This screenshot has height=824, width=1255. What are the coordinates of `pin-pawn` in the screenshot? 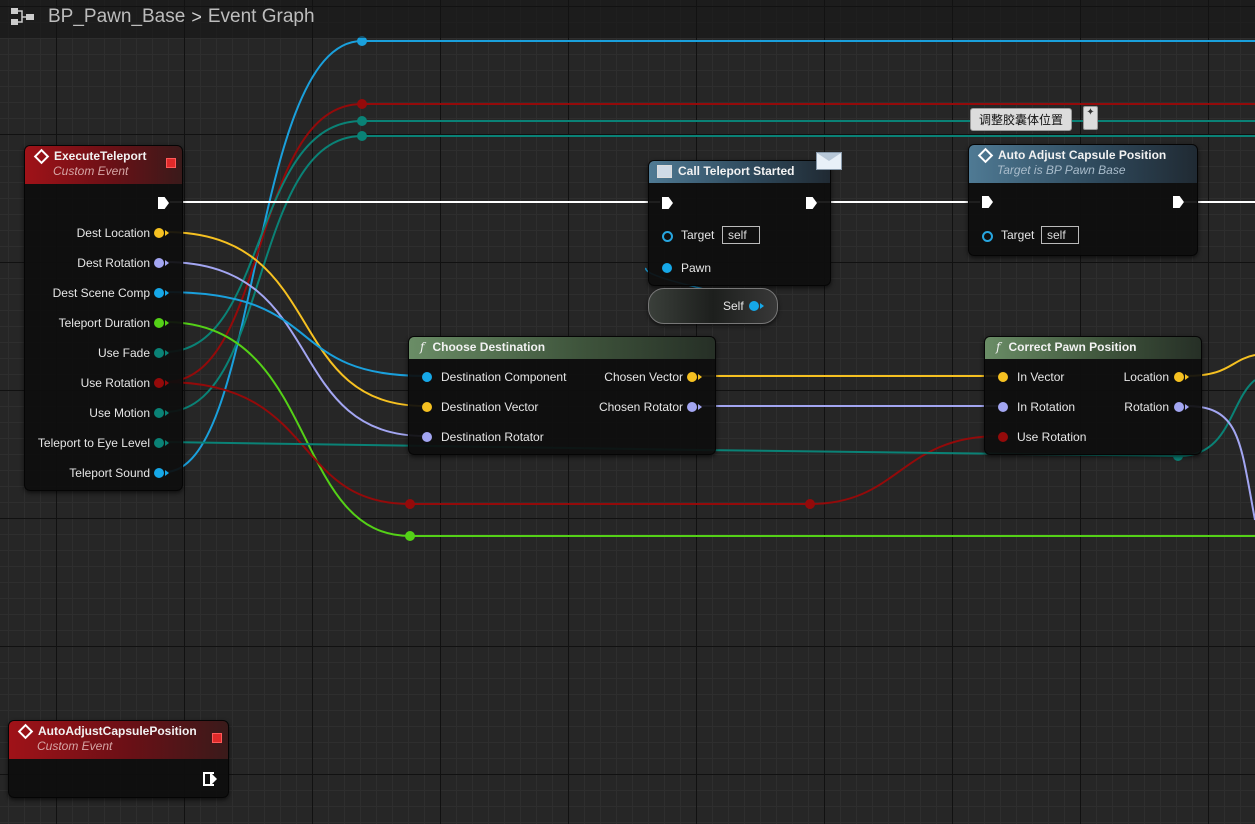 It's located at (667, 268).